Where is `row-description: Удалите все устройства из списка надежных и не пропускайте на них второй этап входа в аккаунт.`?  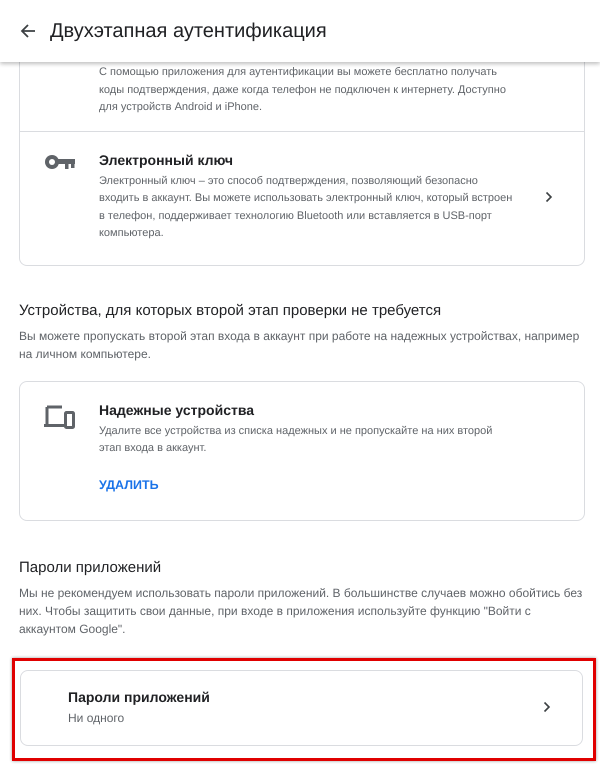
row-description: Удалите все устройства из списка надежных и не пропускайте на них второй этап входа в аккаунт. is located at coordinates (296, 440).